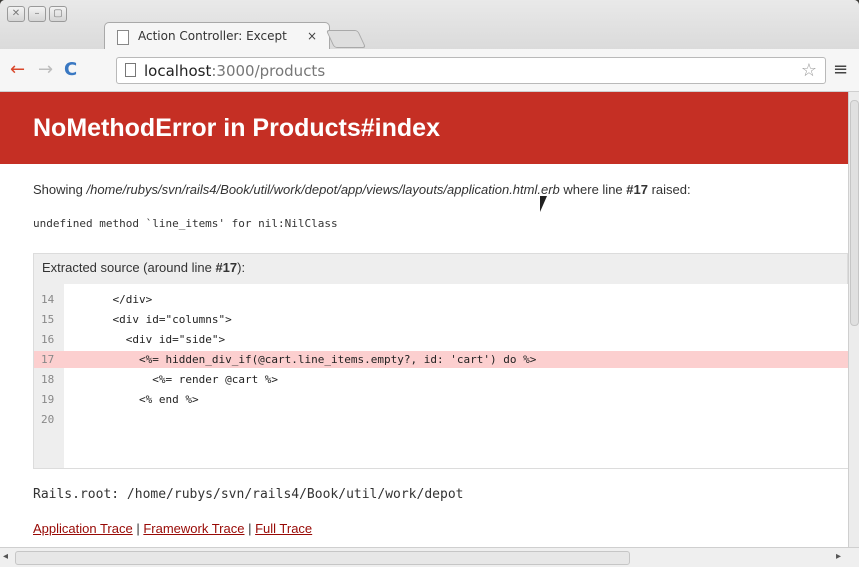 This screenshot has width=859, height=567. I want to click on code-text: <%= render @cart %>, so click(182, 379).